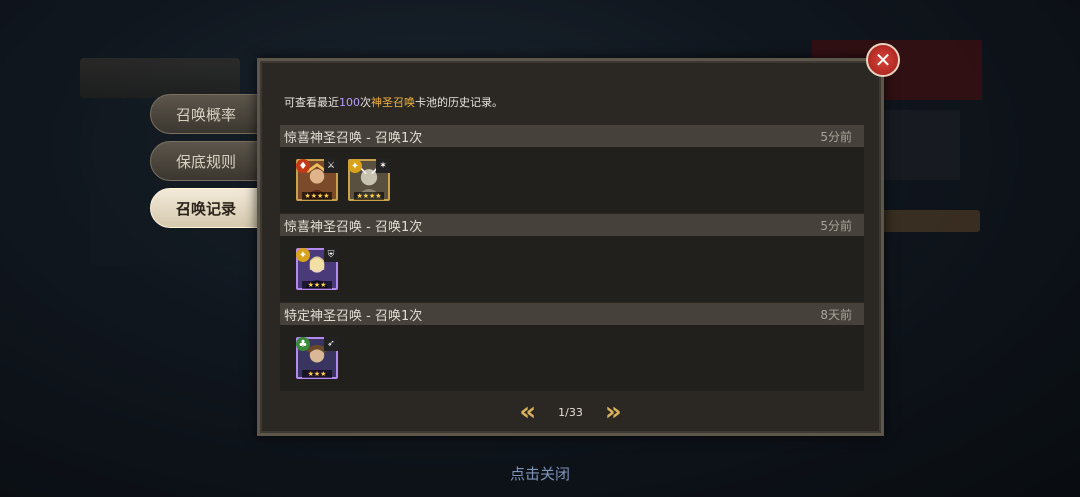 This screenshot has width=1080, height=497. I want to click on history-record: 特定神圣召唤 - 召唤1次 8天前 ♣ ➶ ★★★, so click(572, 347).